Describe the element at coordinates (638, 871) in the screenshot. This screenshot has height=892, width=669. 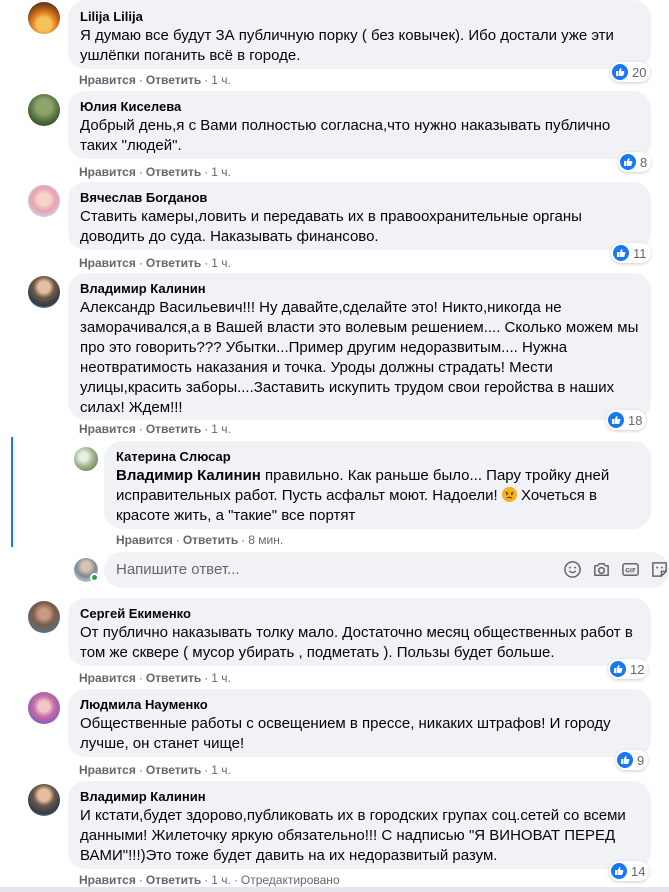
I see `like-count: 14` at that location.